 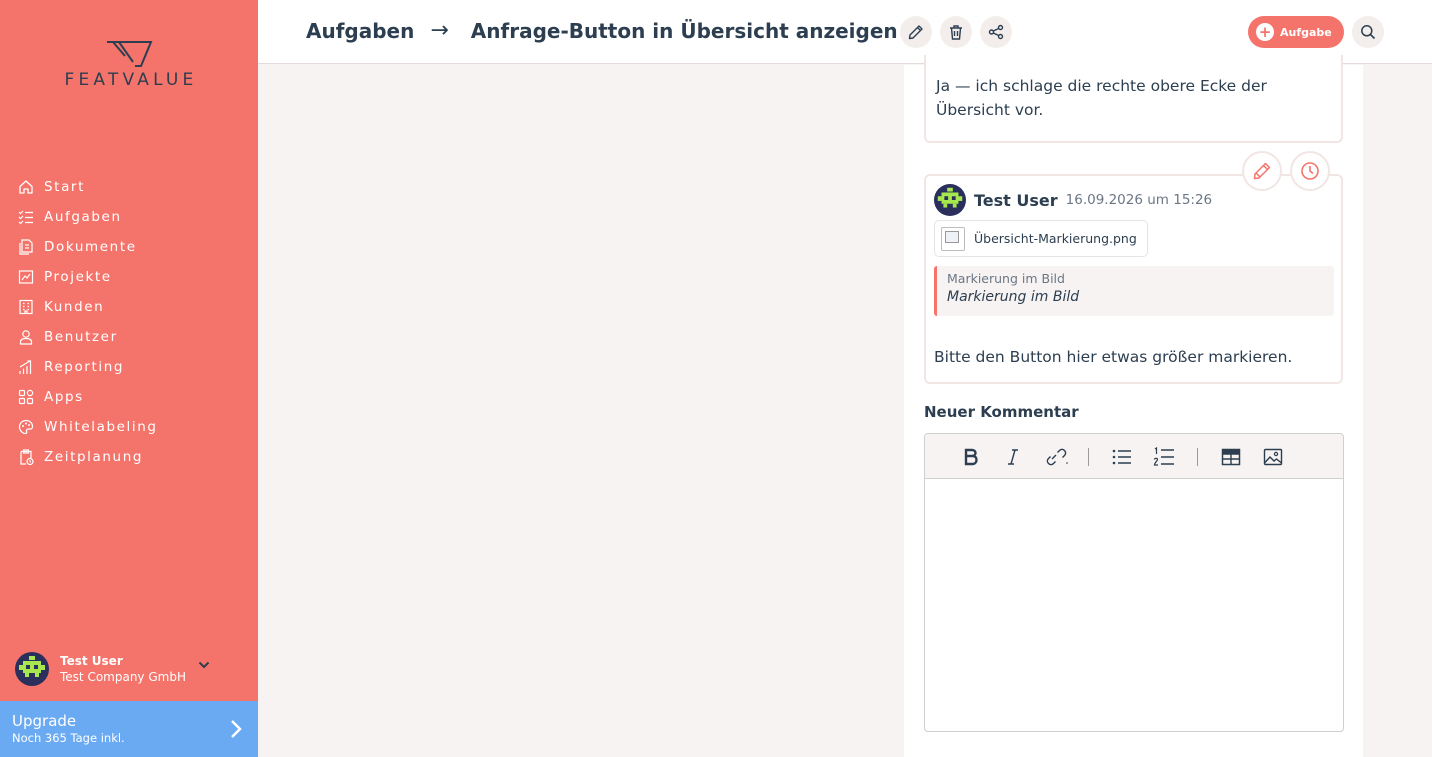 What do you see at coordinates (130, 669) in the screenshot?
I see `user-menu: Test User Test Company GmbH` at bounding box center [130, 669].